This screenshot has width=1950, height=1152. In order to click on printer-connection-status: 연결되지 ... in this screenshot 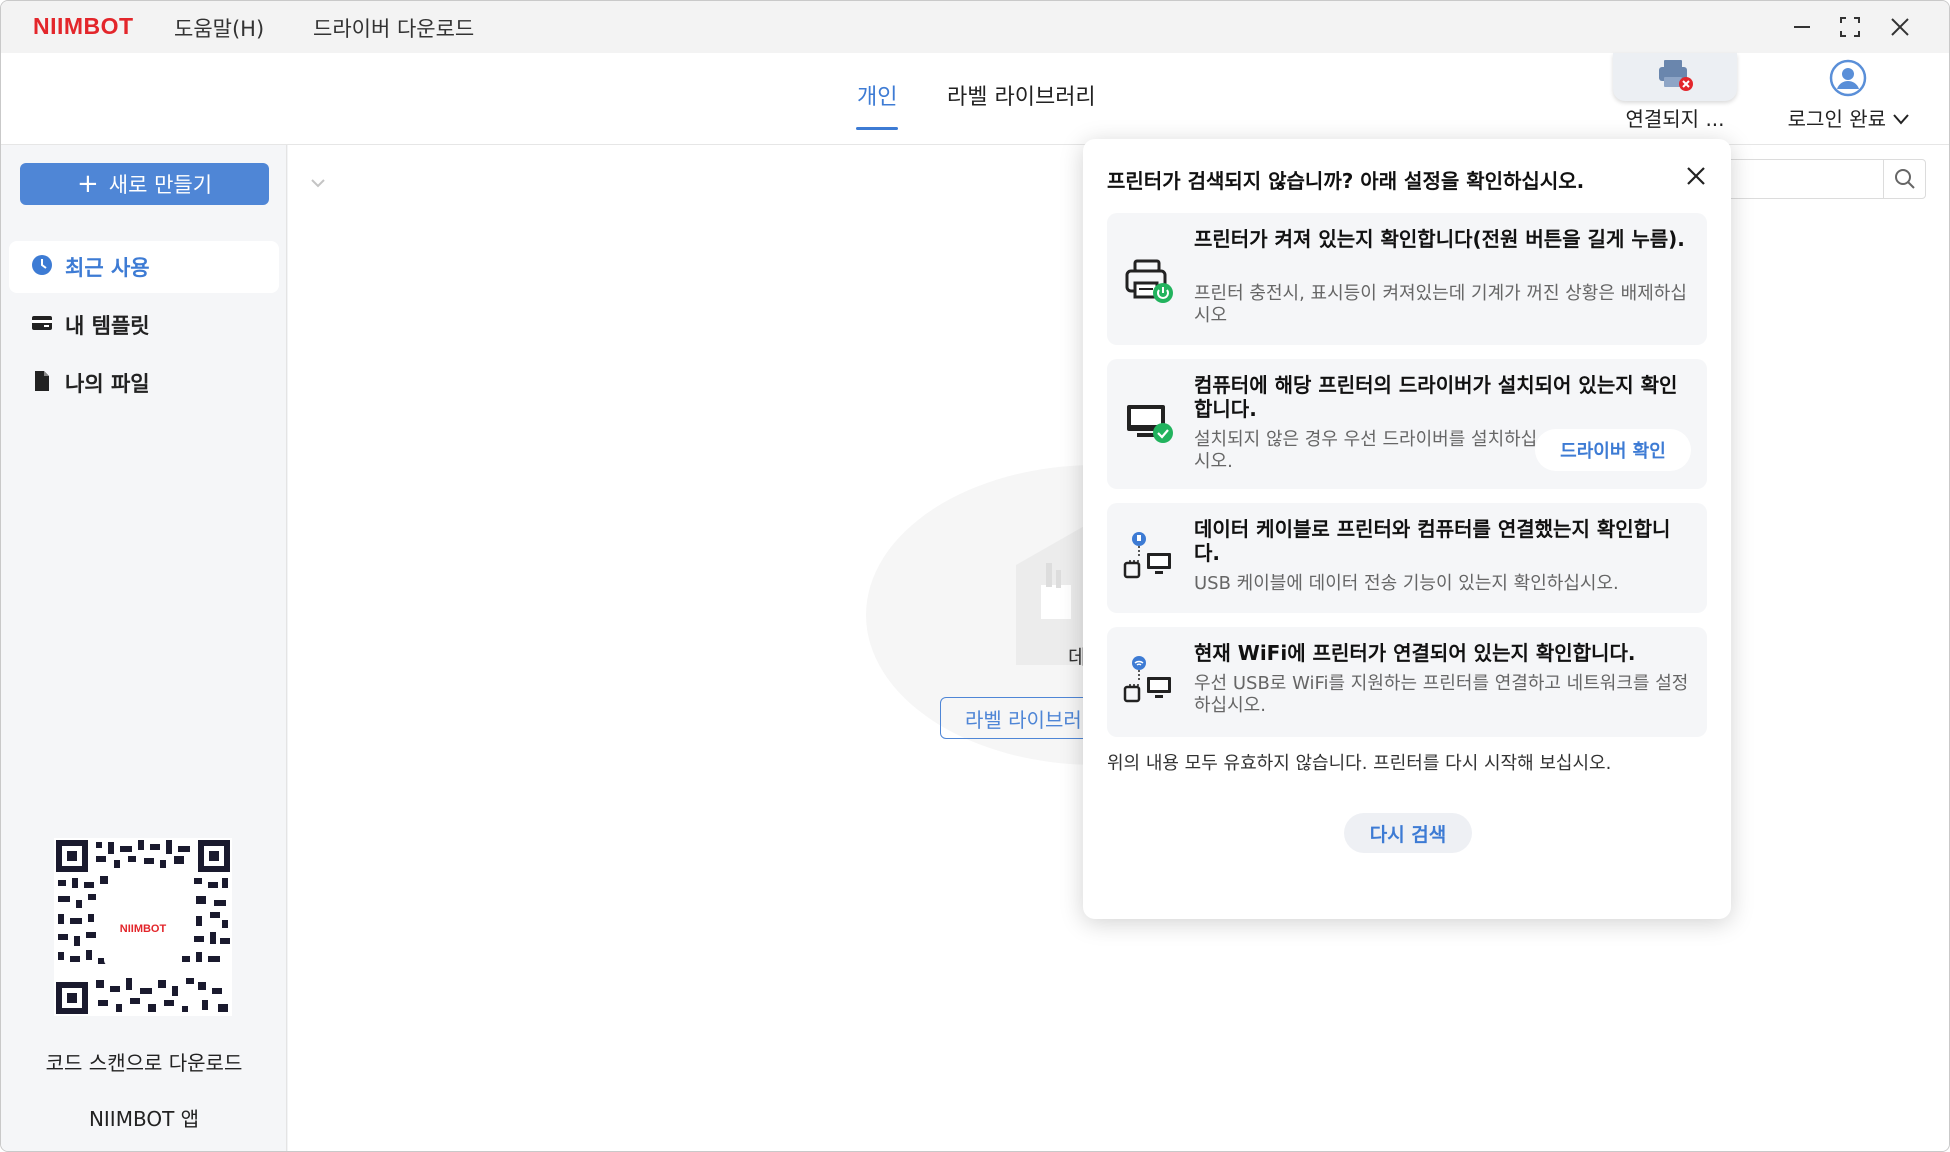, I will do `click(1675, 99)`.